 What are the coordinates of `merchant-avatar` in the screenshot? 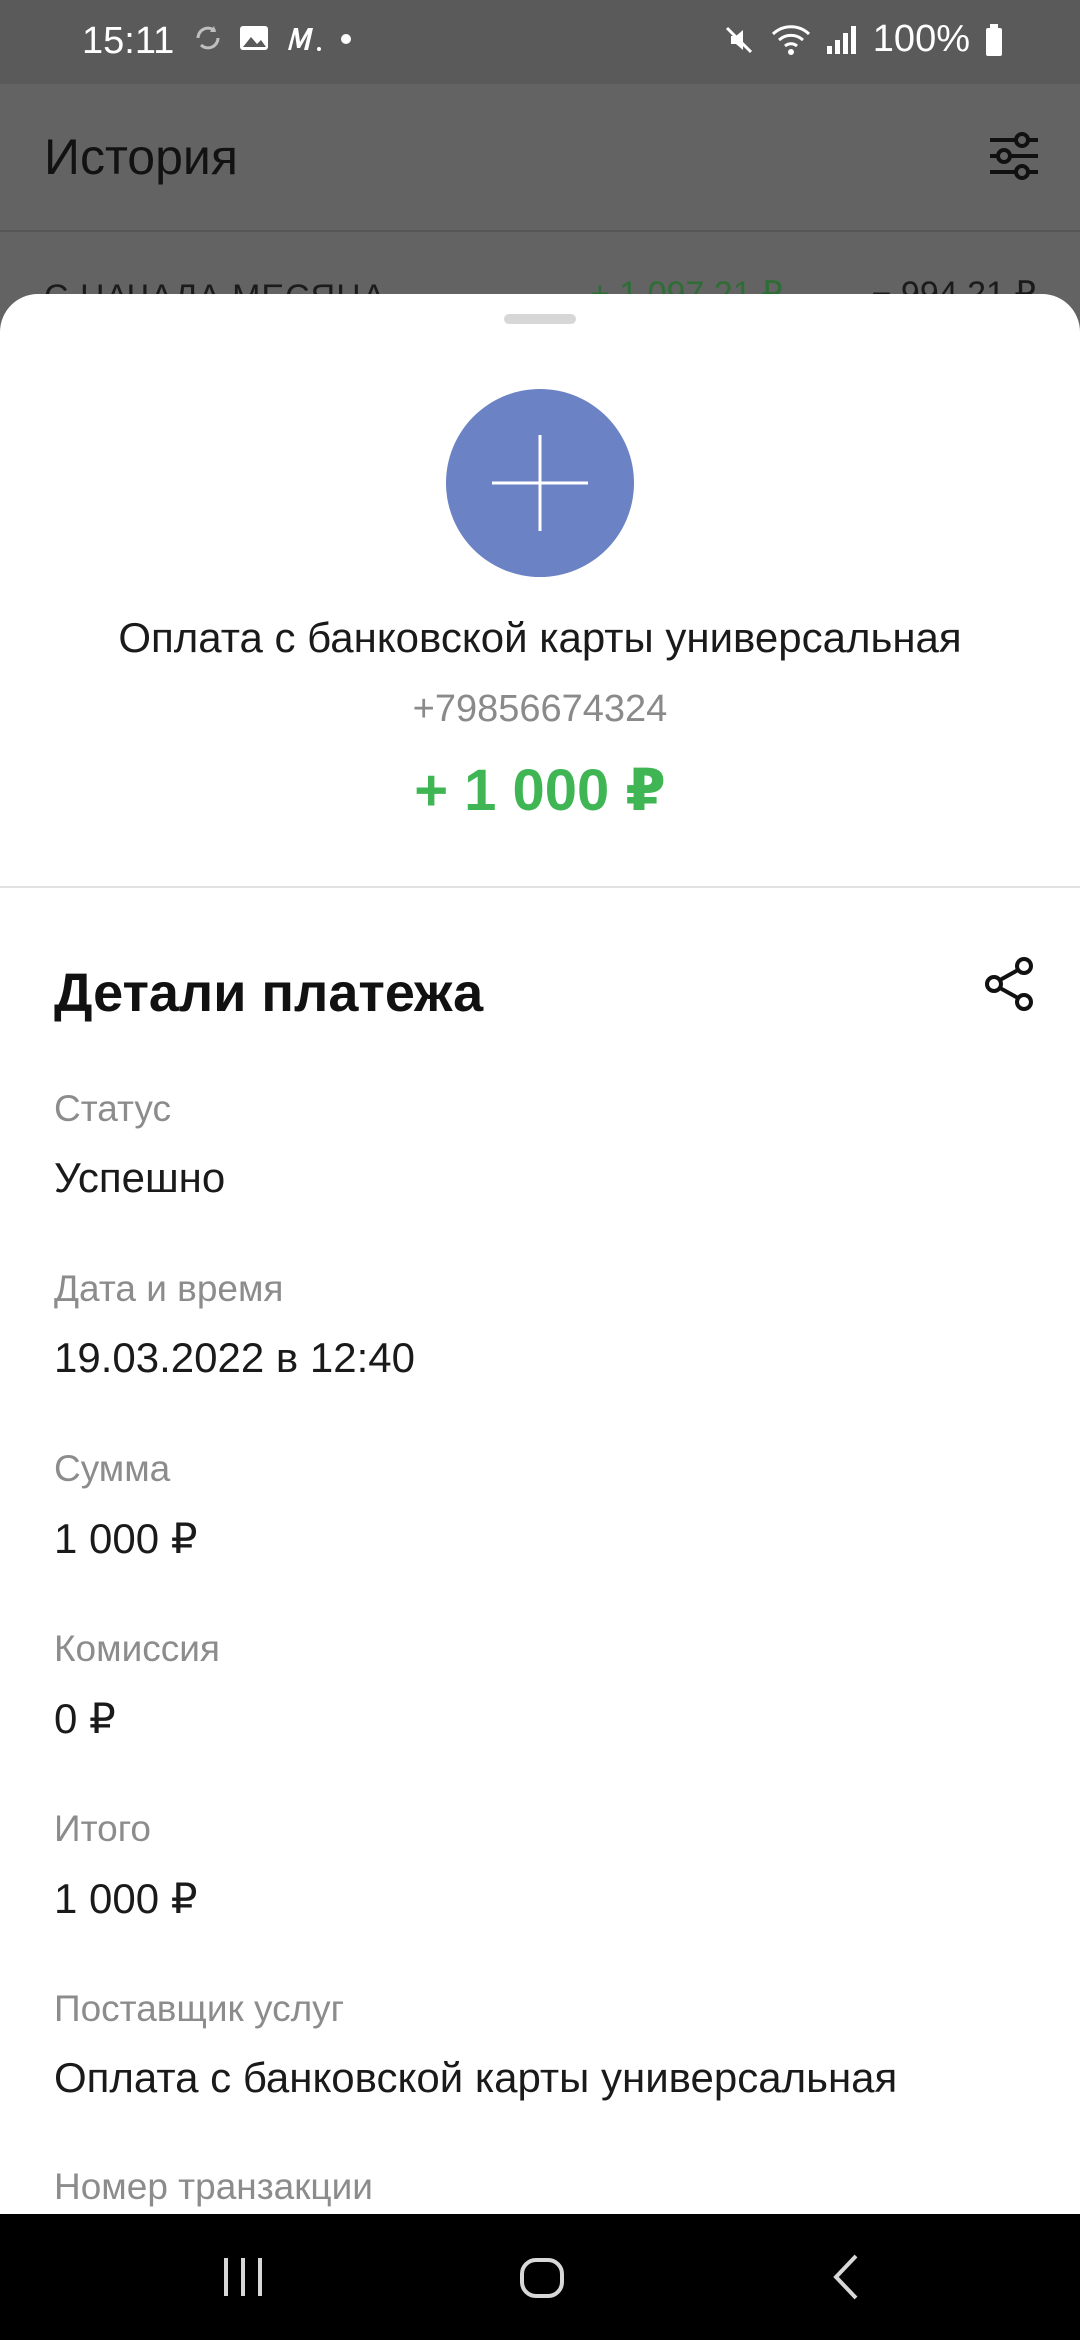 It's located at (540, 483).